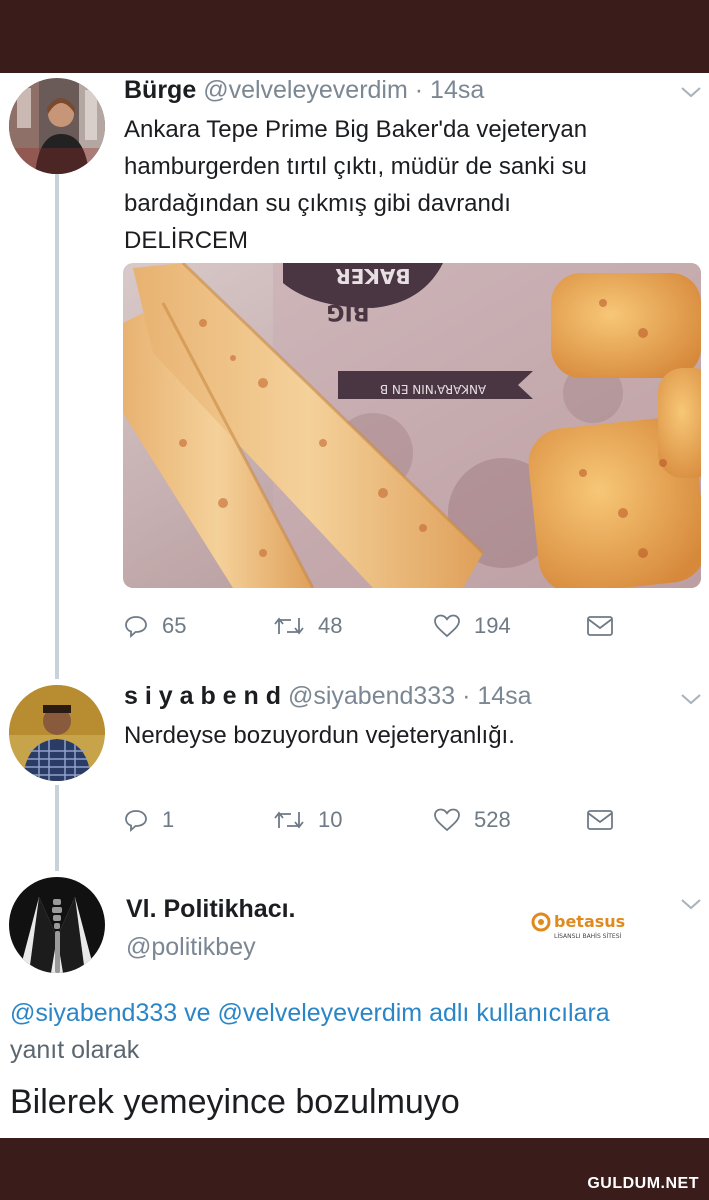 Image resolution: width=709 pixels, height=1200 pixels. What do you see at coordinates (504, 696) in the screenshot?
I see `tweet2-timestamp: 14sa` at bounding box center [504, 696].